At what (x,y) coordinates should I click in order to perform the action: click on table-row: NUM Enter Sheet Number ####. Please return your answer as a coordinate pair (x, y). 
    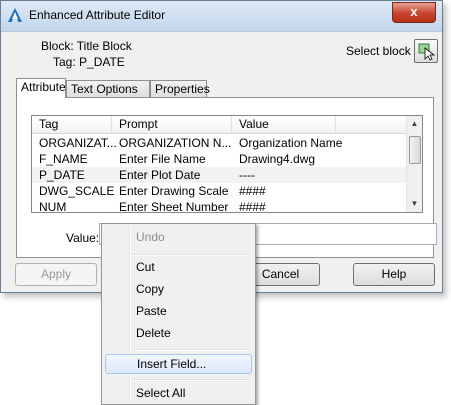
    Looking at the image, I should click on (220, 206).